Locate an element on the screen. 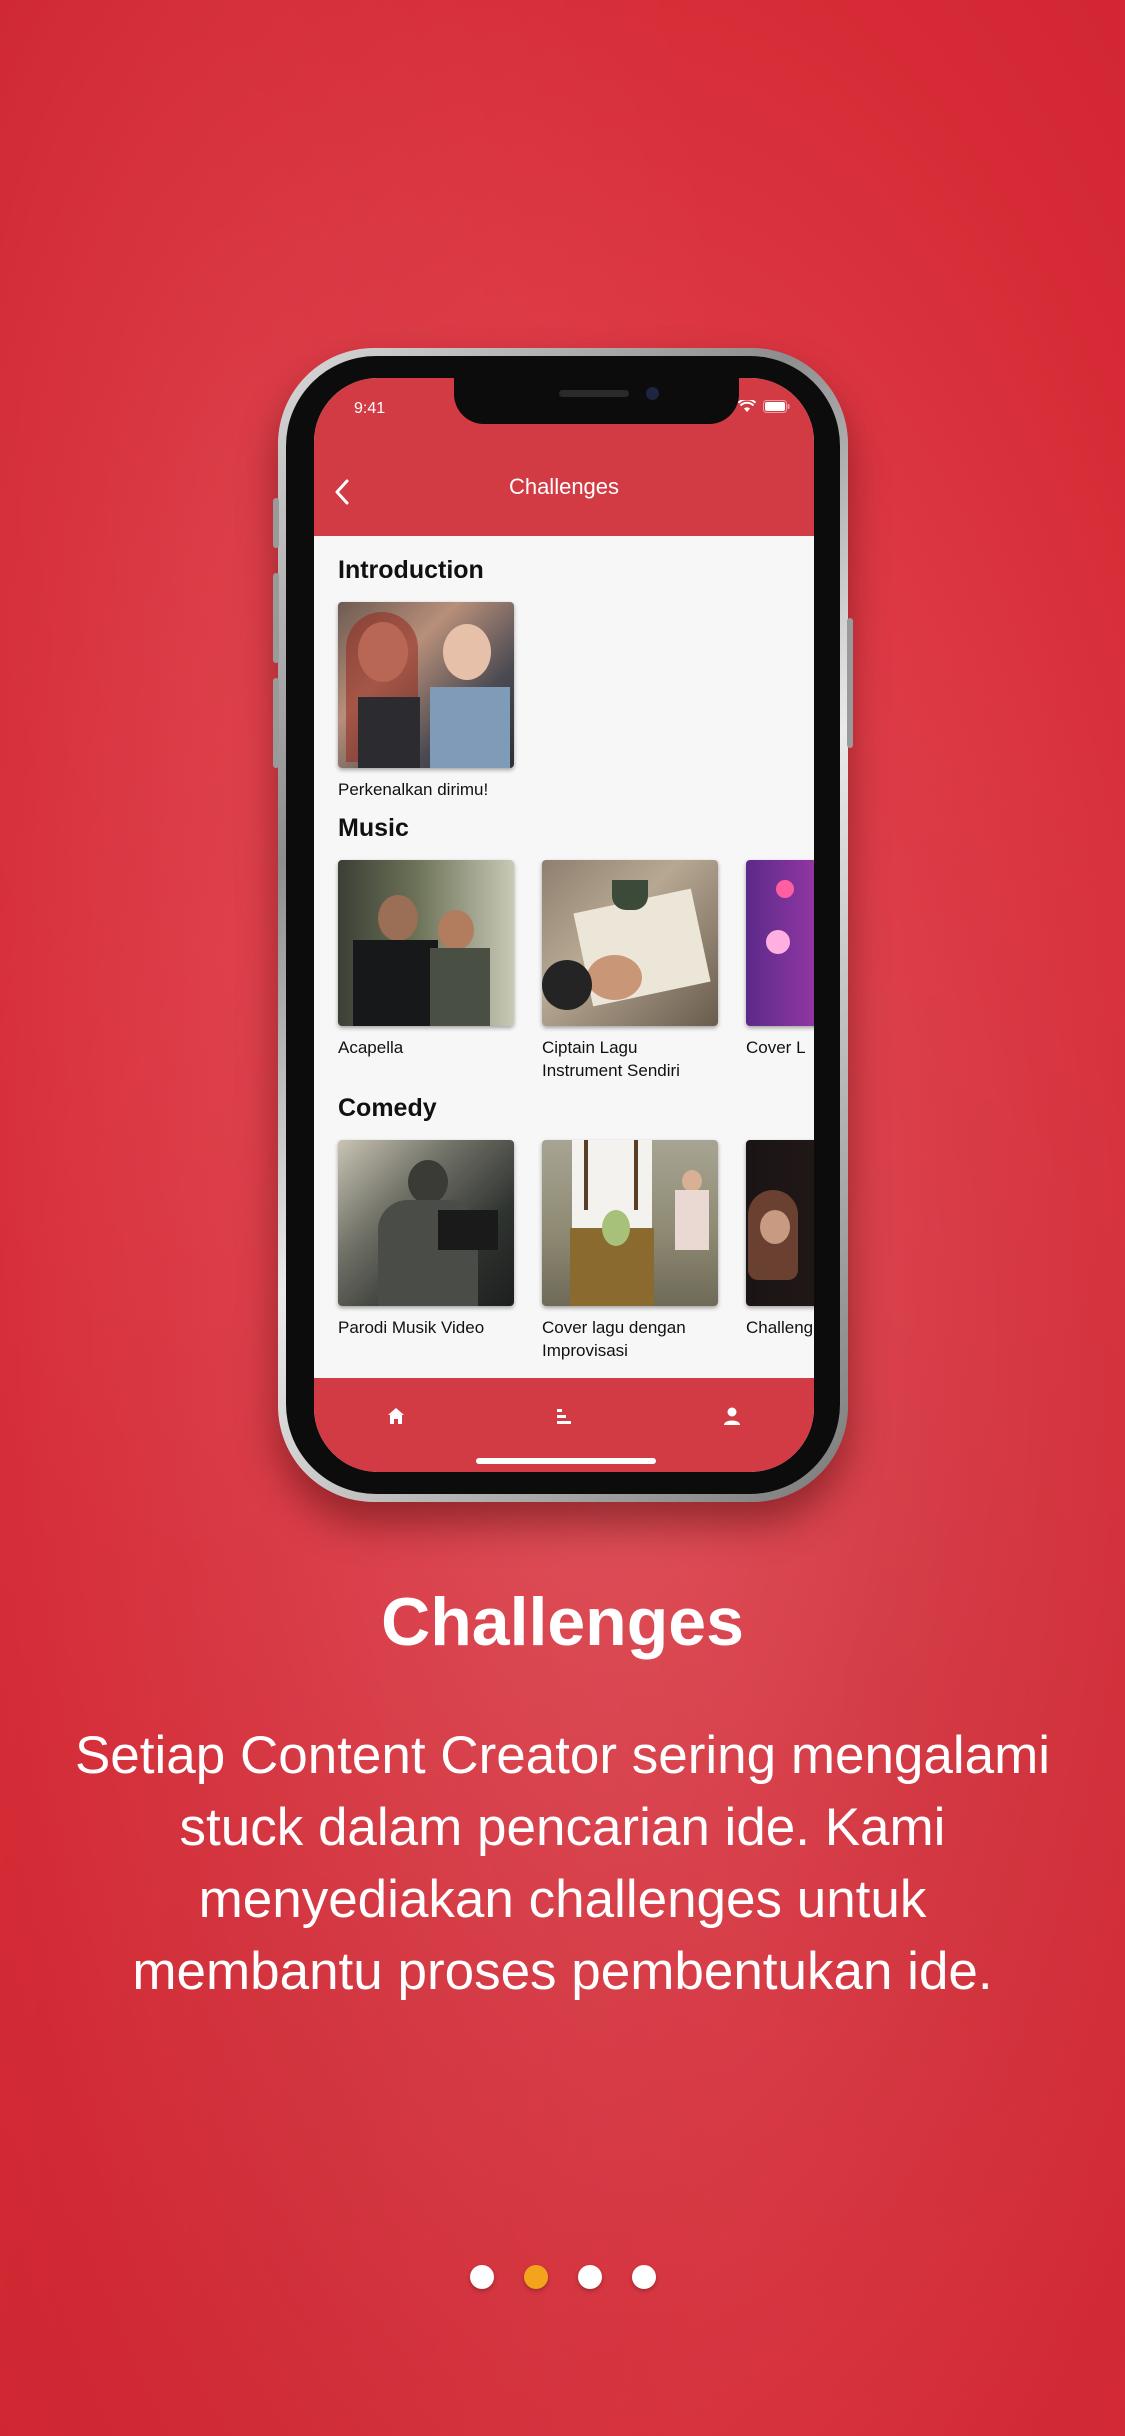 This screenshot has height=2436, width=1125. tab-home is located at coordinates (396, 1416).